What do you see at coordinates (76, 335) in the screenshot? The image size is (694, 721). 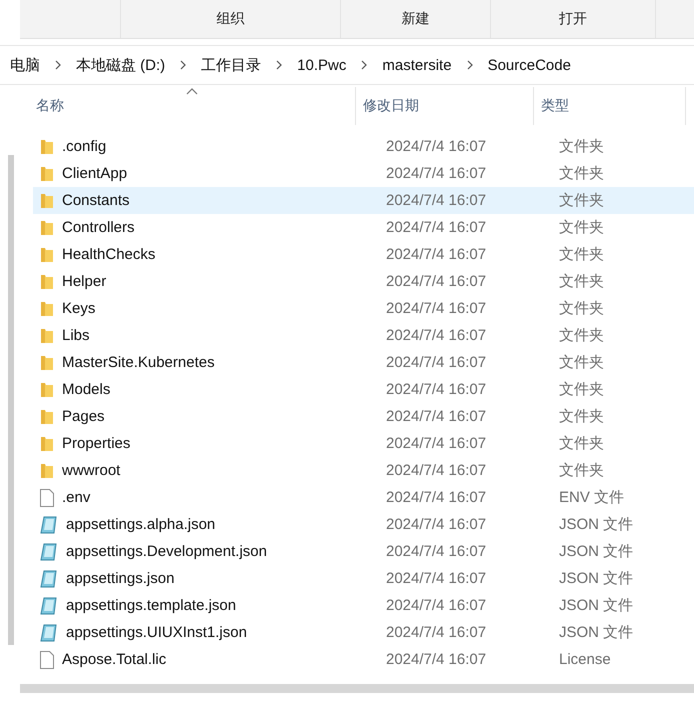 I see `file-name: Libs` at bounding box center [76, 335].